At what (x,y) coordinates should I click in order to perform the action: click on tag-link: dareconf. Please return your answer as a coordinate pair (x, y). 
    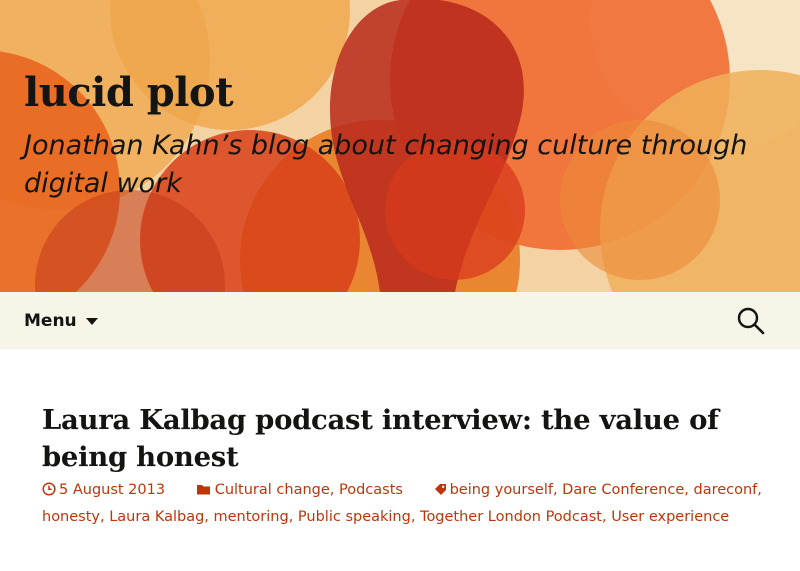
    Looking at the image, I should click on (725, 490).